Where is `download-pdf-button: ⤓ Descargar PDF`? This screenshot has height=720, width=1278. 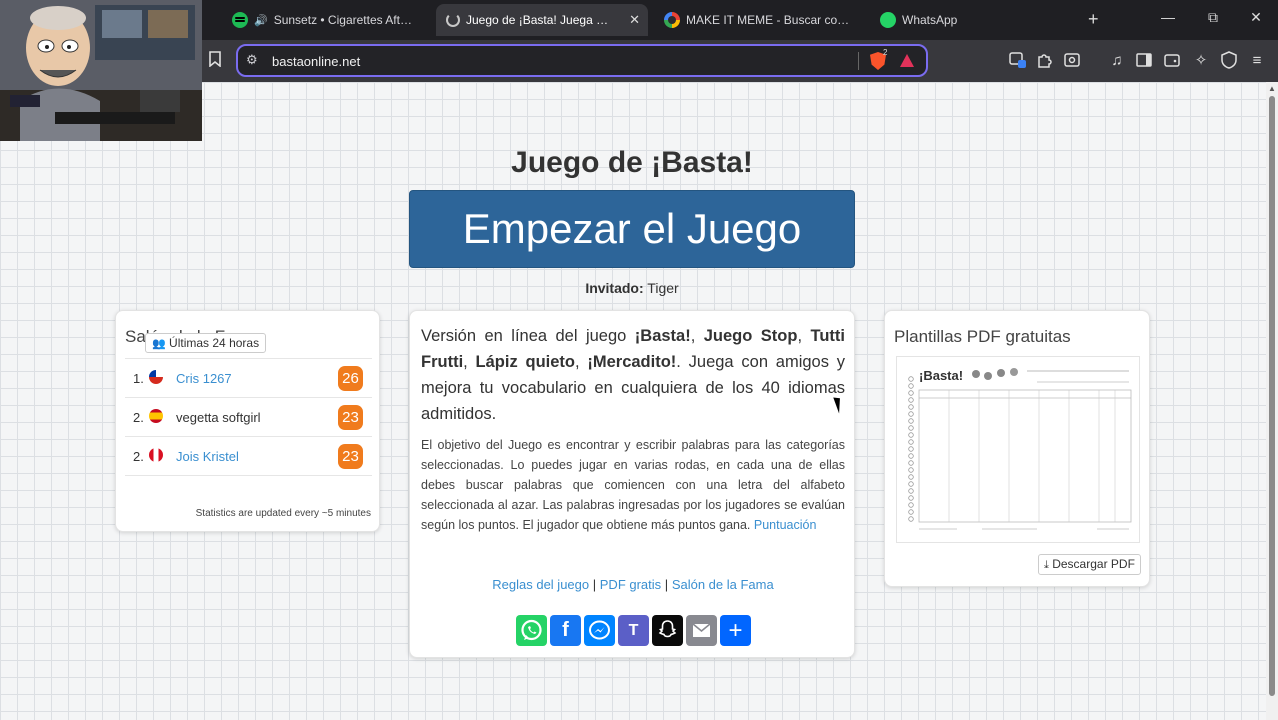 download-pdf-button: ⤓ Descargar PDF is located at coordinates (1089, 564).